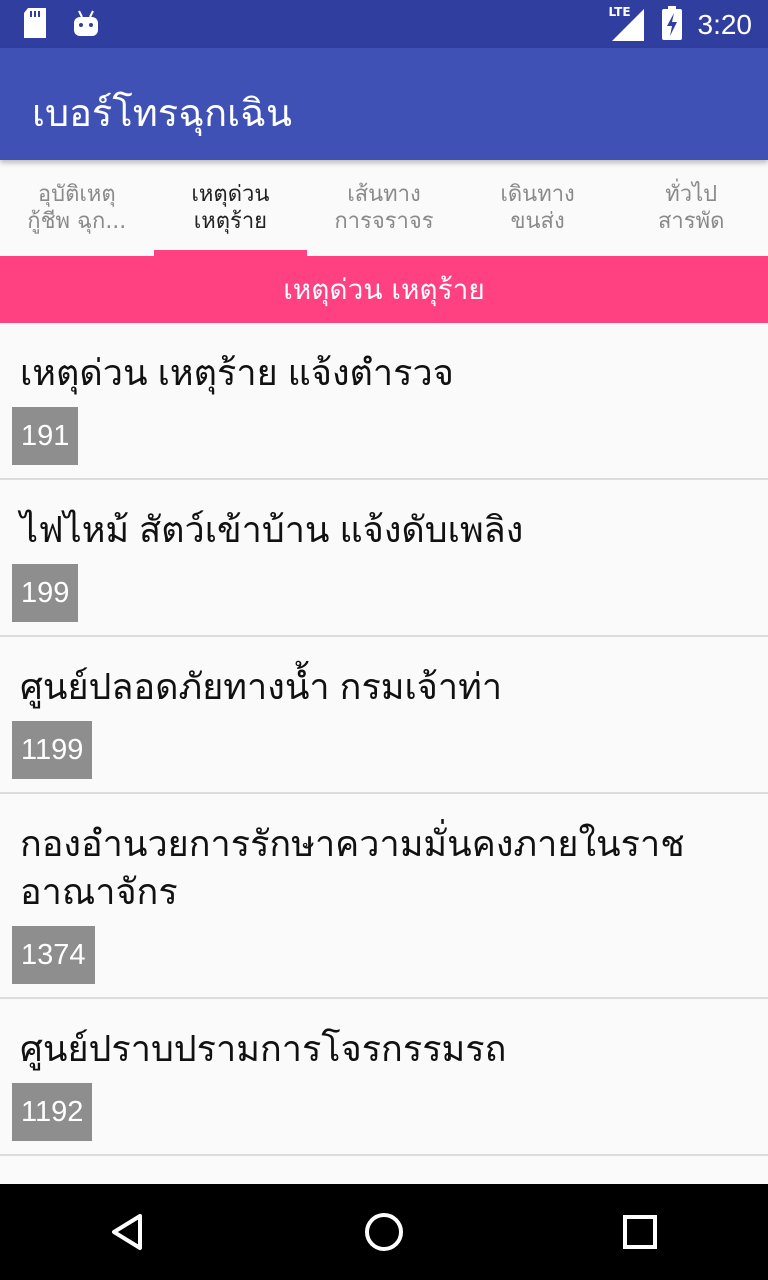  I want to click on network-type-label: LTE, so click(619, 12).